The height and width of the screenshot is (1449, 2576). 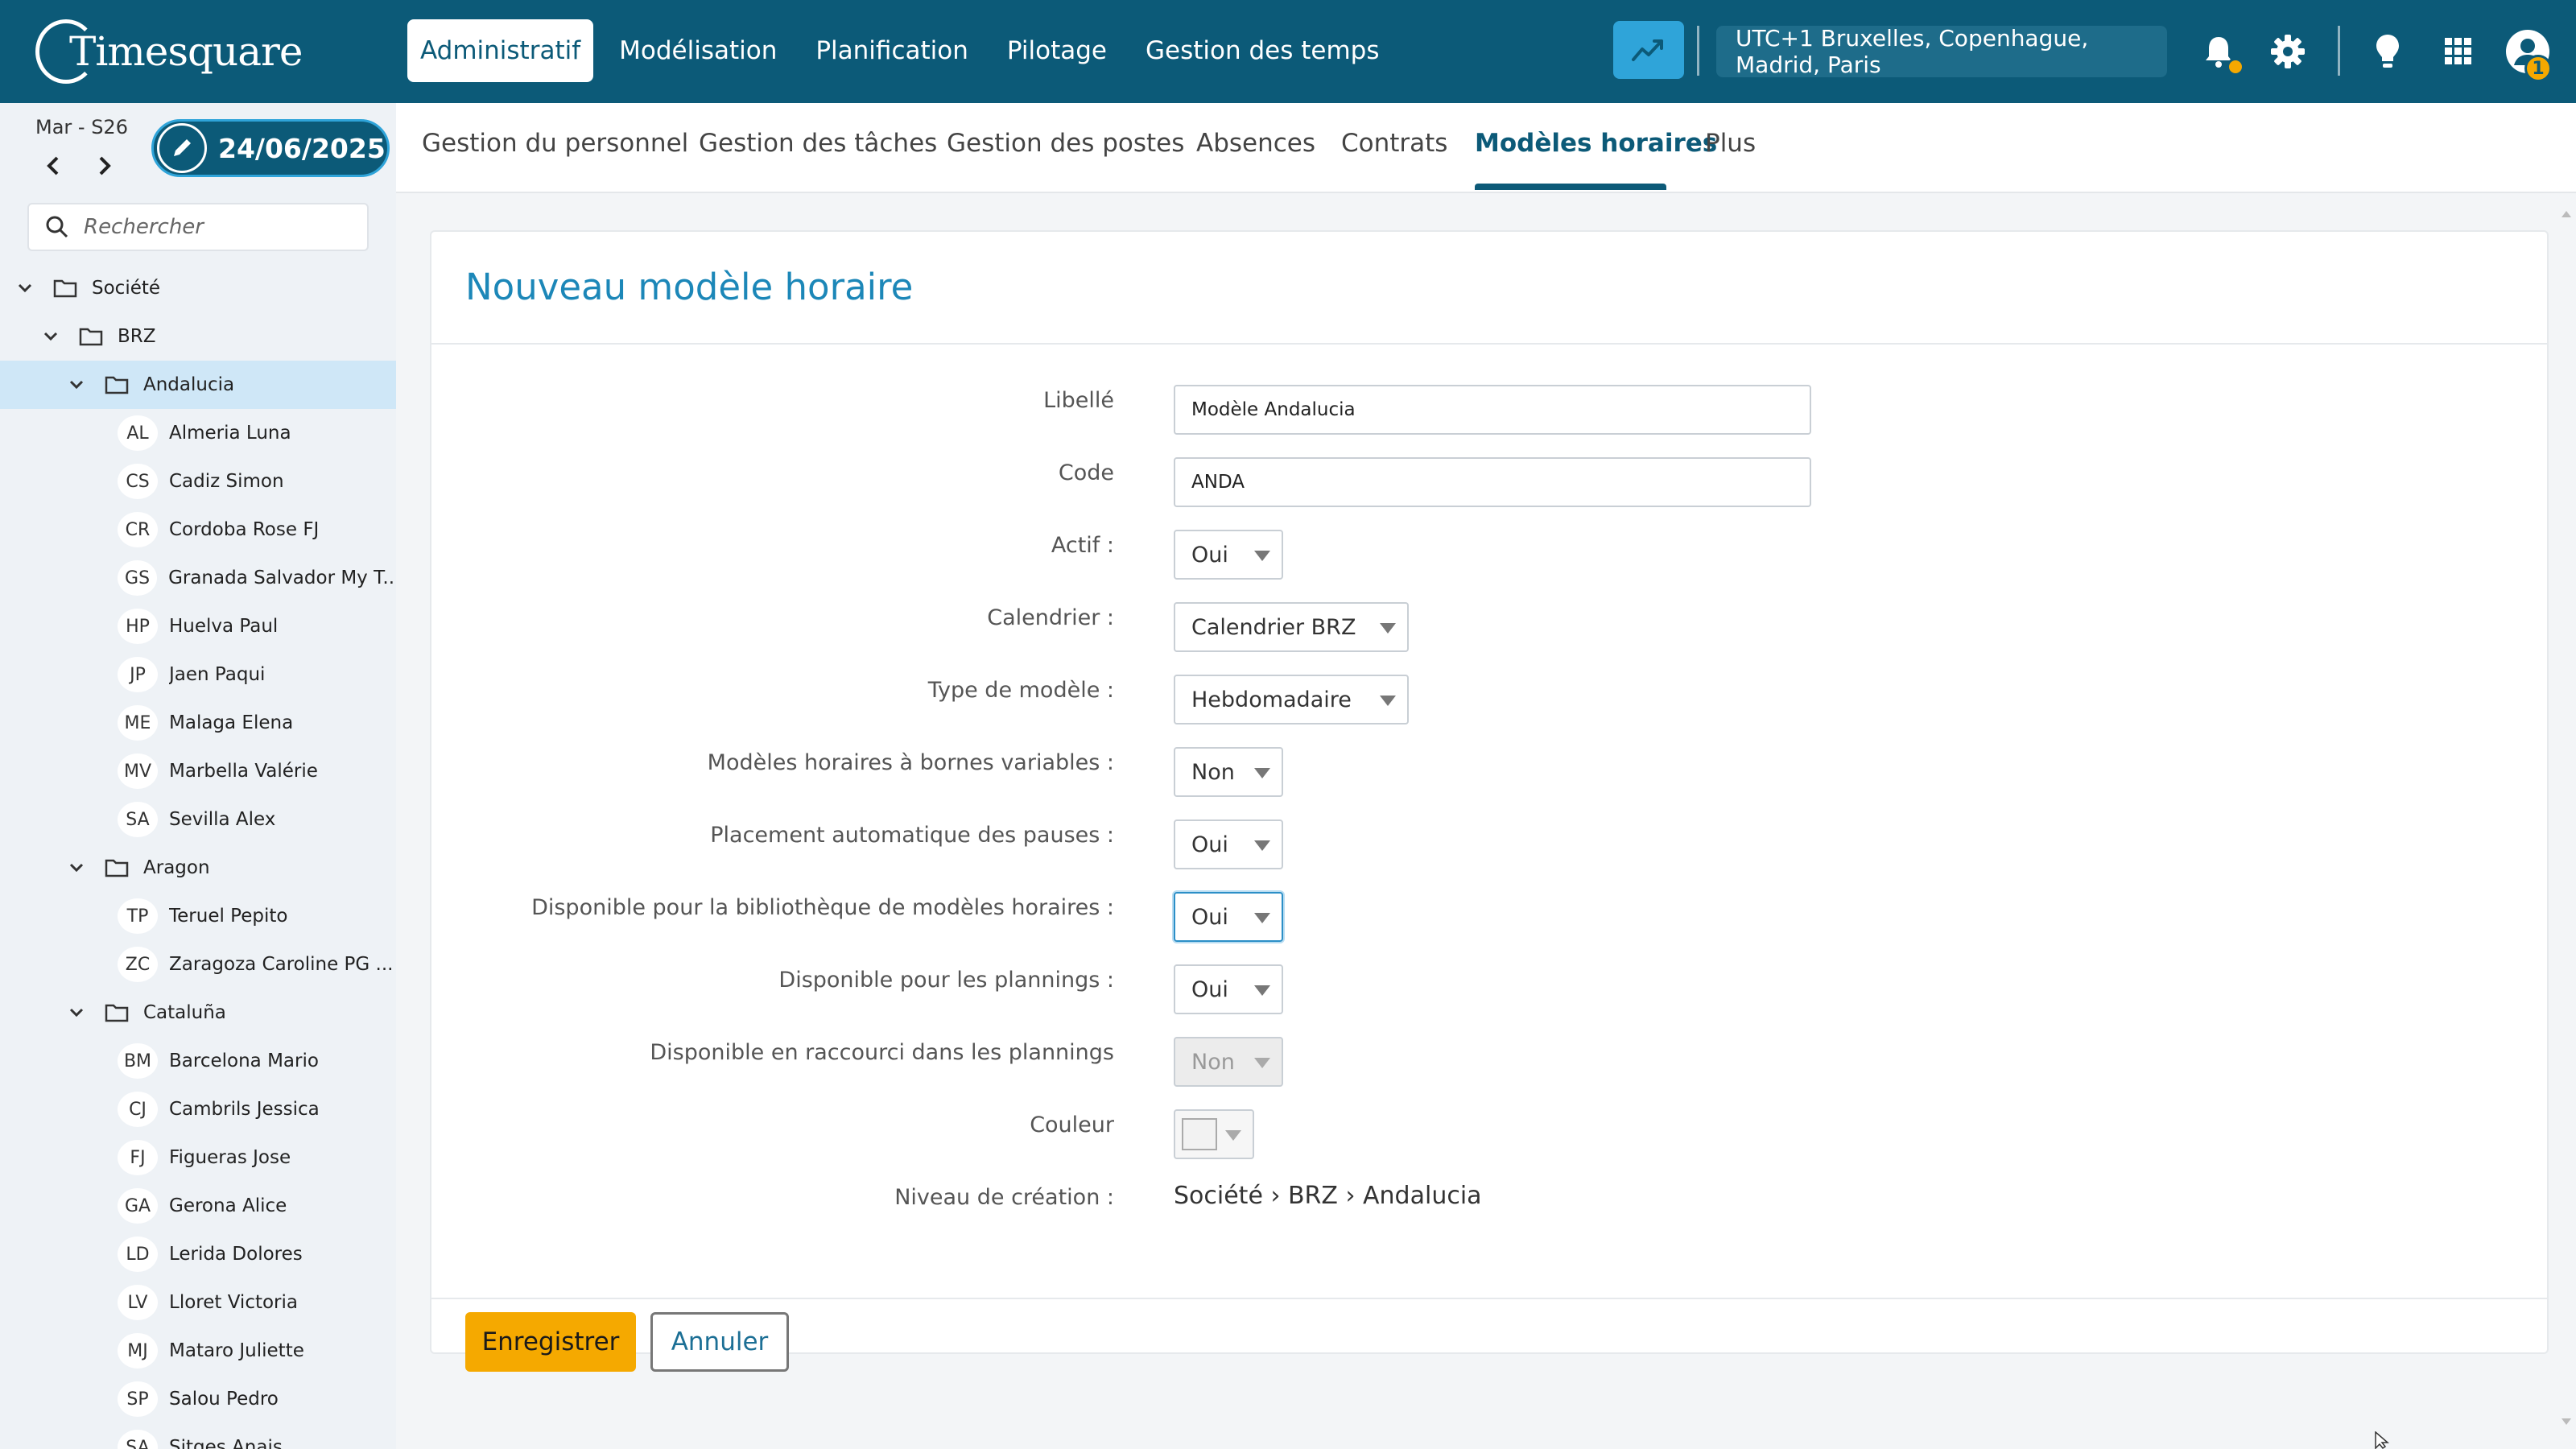 I want to click on search-box: Rechercher, so click(x=198, y=227).